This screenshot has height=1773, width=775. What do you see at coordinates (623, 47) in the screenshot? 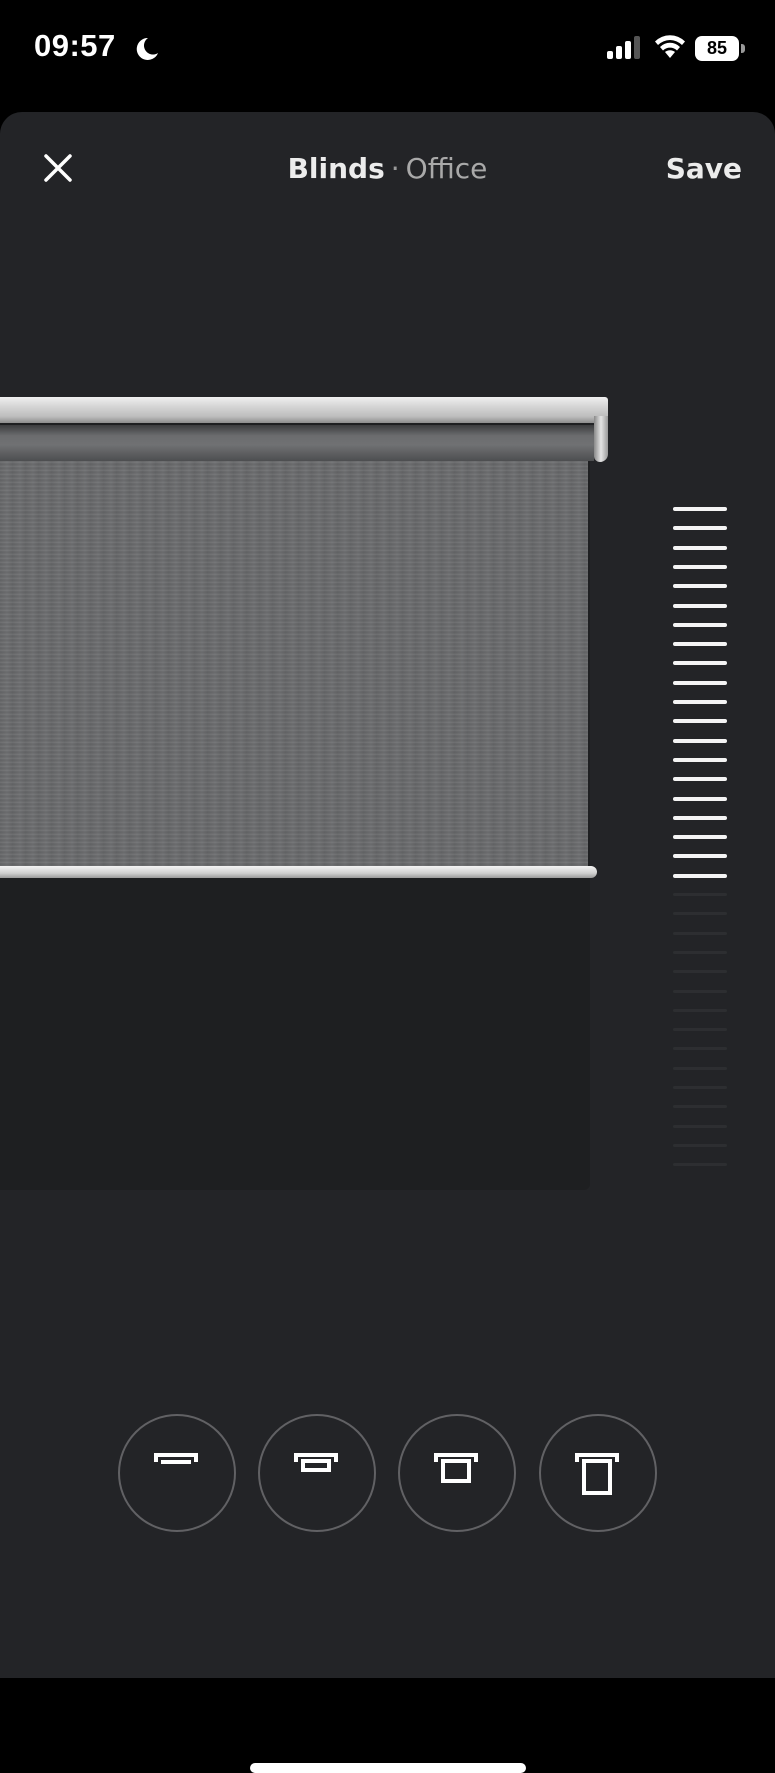
I see `signal-icon` at bounding box center [623, 47].